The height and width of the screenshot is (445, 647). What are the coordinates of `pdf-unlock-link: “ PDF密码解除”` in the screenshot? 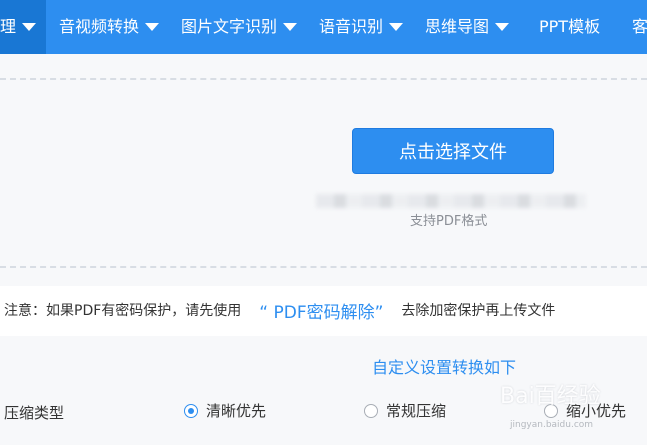 It's located at (321, 310).